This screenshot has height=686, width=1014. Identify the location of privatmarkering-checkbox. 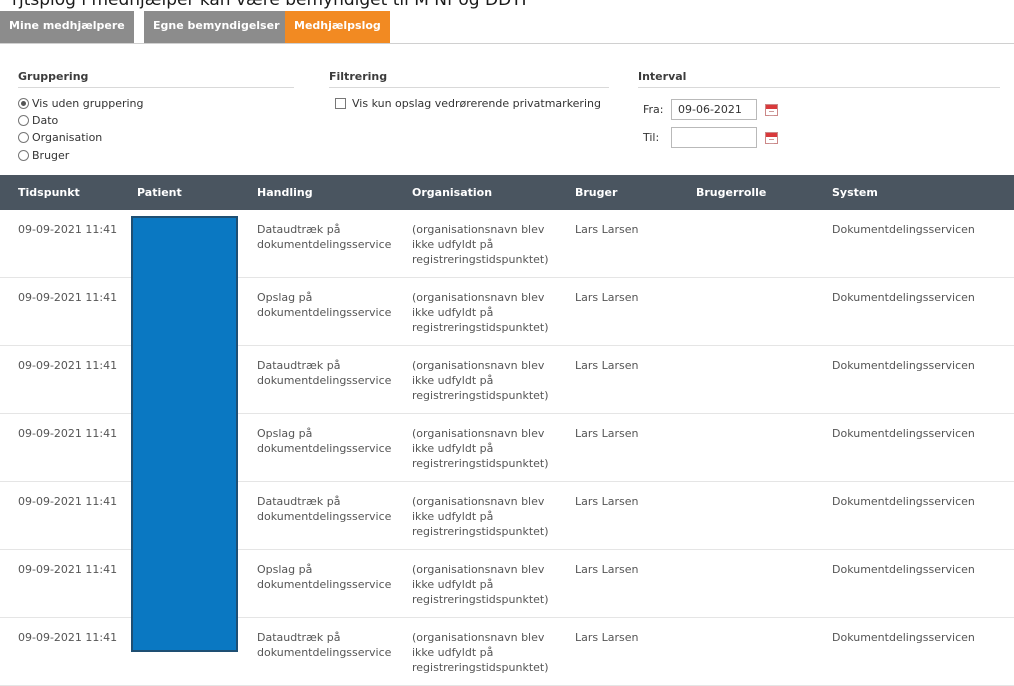
(340, 103).